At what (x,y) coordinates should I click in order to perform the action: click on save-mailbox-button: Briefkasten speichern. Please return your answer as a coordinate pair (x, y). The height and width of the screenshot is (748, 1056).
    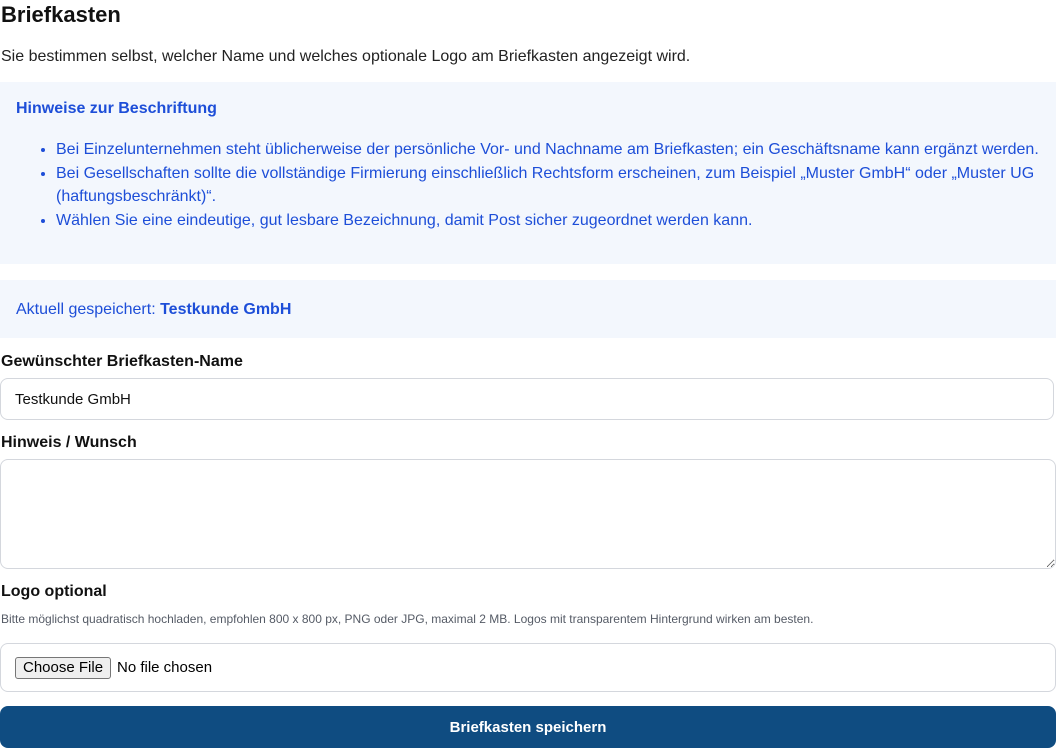
    Looking at the image, I should click on (528, 727).